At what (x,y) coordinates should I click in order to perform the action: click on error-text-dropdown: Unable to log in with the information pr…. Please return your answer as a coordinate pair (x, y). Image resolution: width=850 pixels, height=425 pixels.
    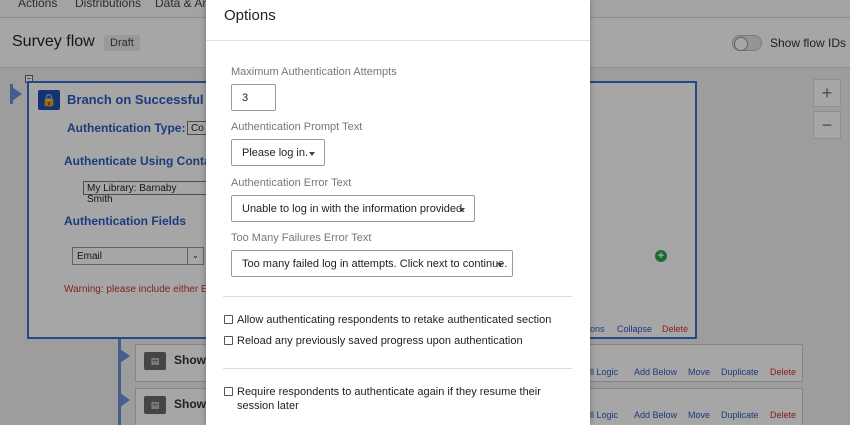
    Looking at the image, I should click on (353, 208).